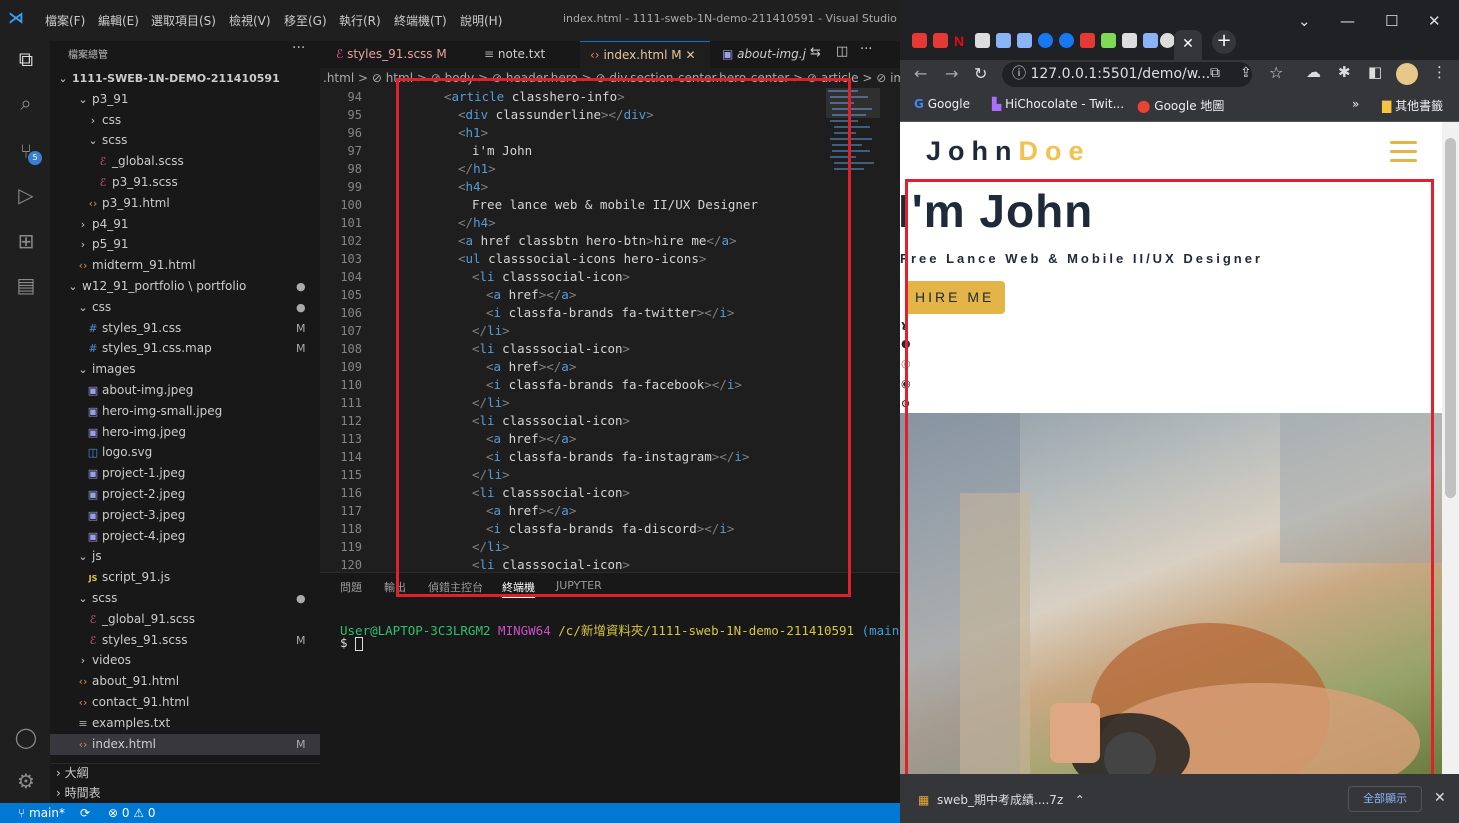 This screenshot has height=823, width=1459. I want to click on other-bookmarks: ▇ 其他書籤, so click(1412, 105).